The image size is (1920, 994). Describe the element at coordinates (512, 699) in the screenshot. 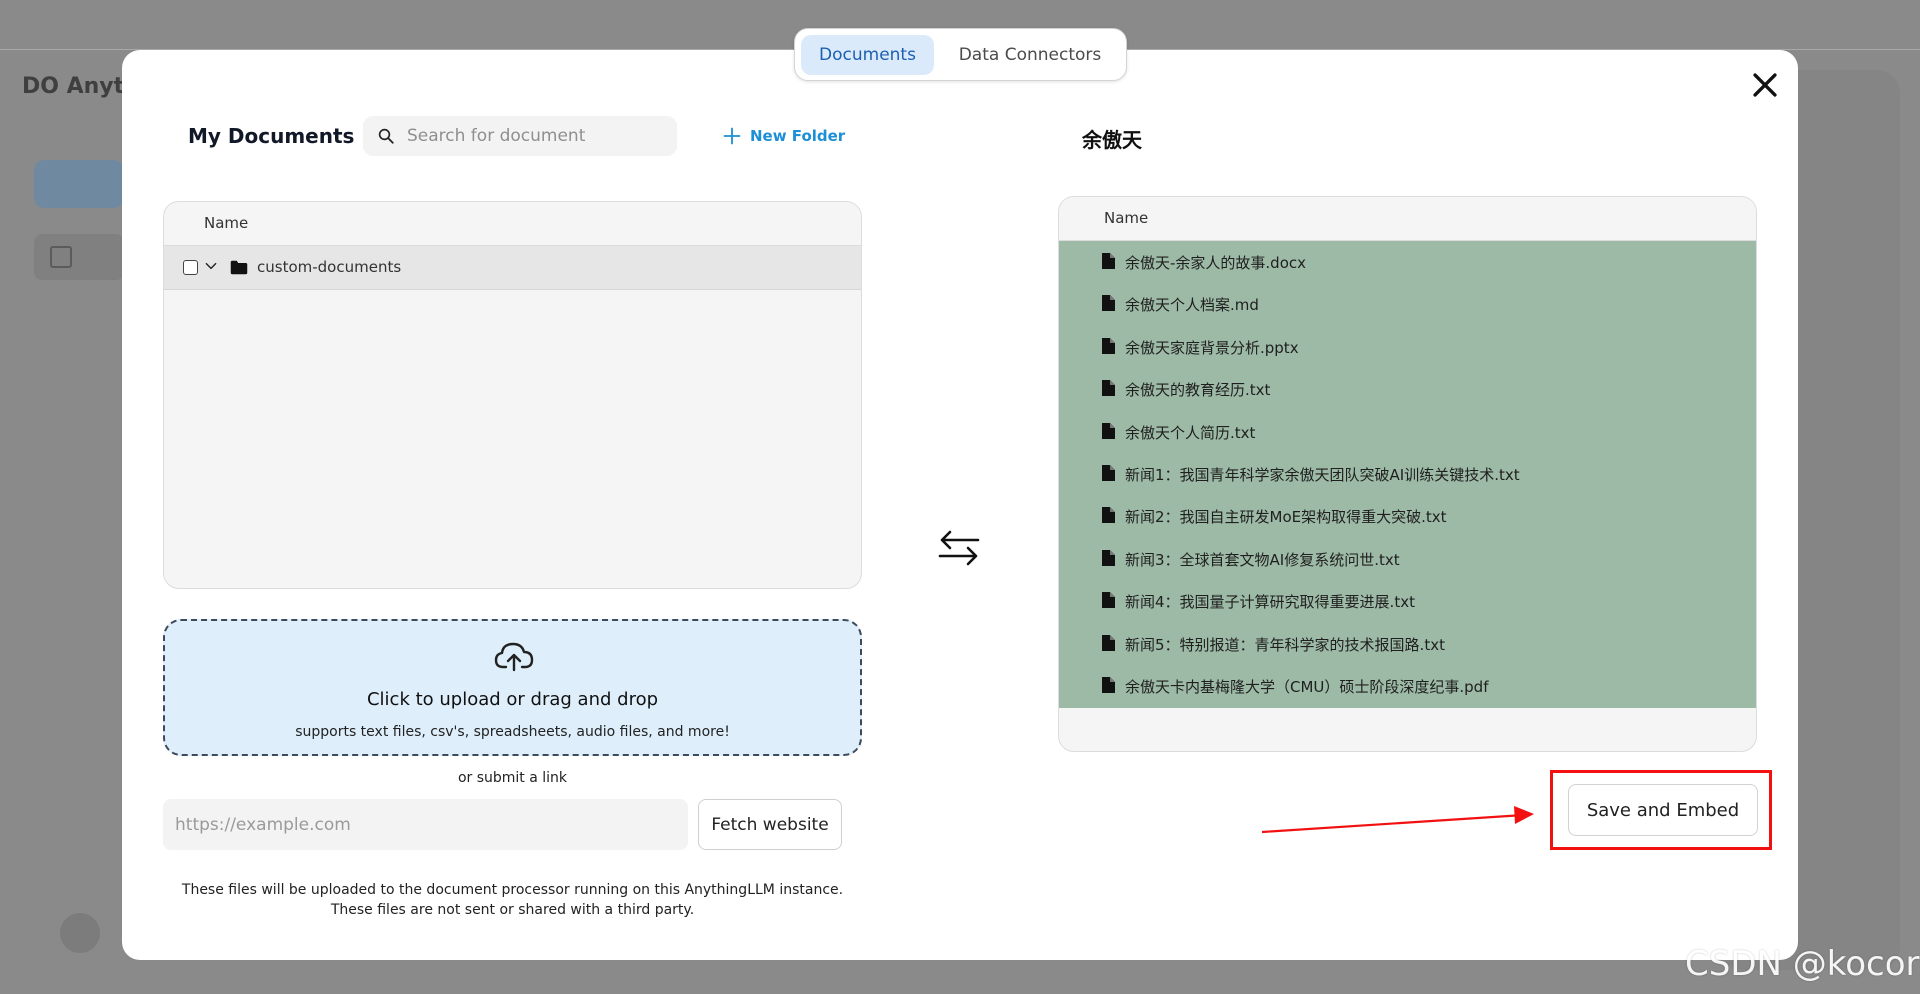

I see `upload-title: Click to upload or drag and drop` at that location.